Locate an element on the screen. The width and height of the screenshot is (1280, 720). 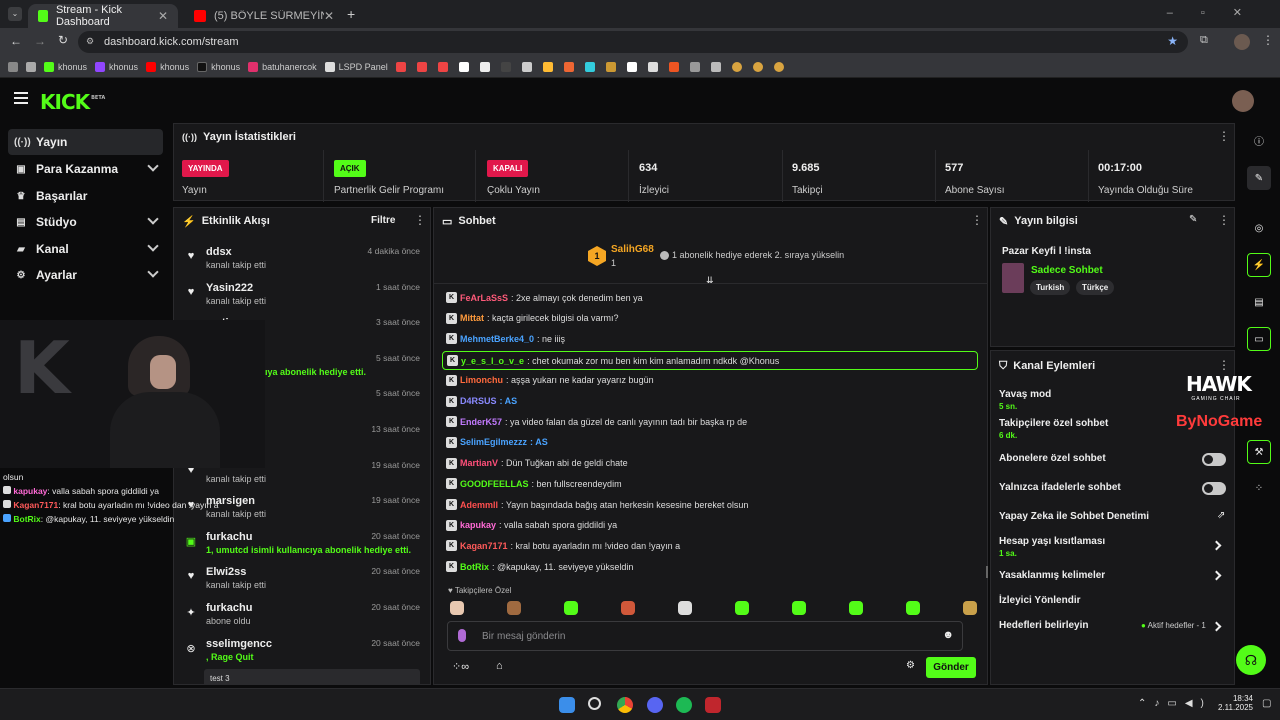
store-icon: ⌂ is located at coordinates (499, 666).